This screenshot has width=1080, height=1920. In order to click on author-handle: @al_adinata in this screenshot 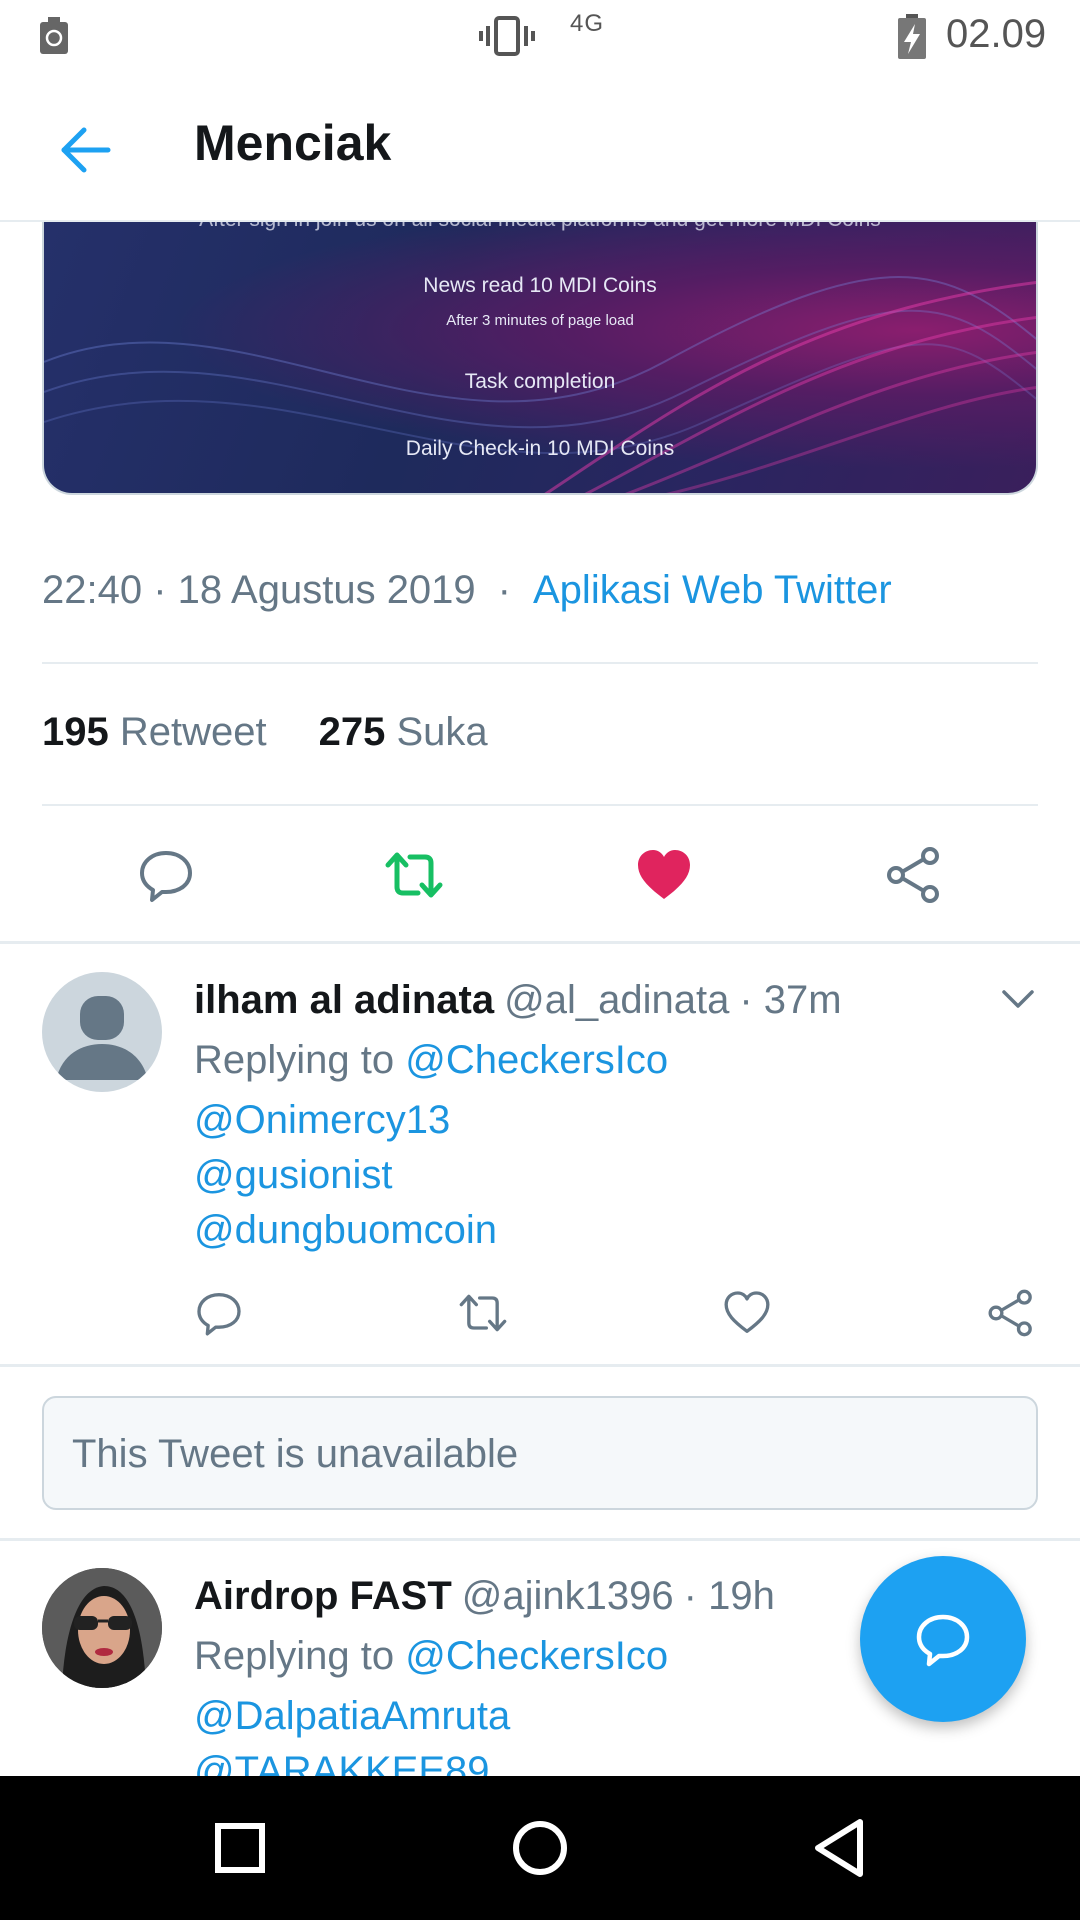, I will do `click(617, 1000)`.